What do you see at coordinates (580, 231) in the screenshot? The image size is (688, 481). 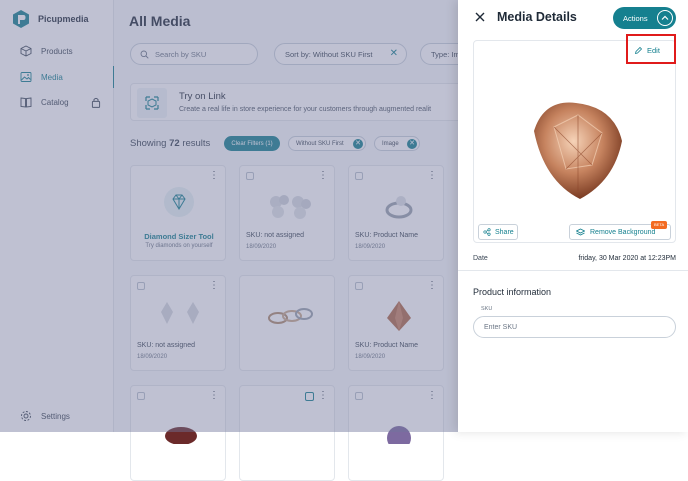 I see `layers-icon` at bounding box center [580, 231].